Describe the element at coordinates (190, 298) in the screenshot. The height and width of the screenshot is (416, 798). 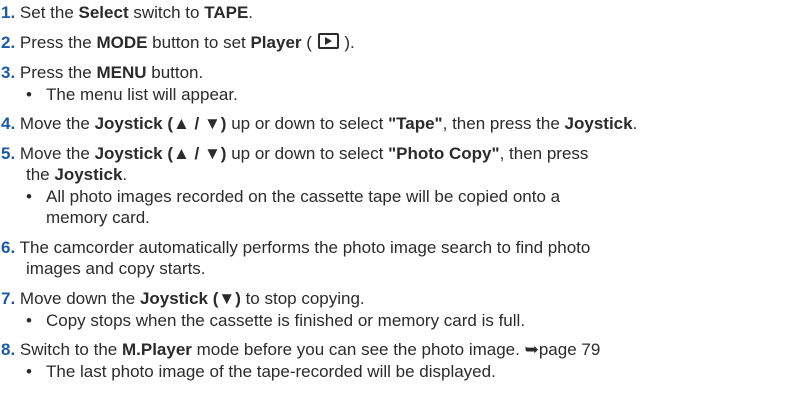
I see `joystick-down-label: Joystick (▼)` at that location.